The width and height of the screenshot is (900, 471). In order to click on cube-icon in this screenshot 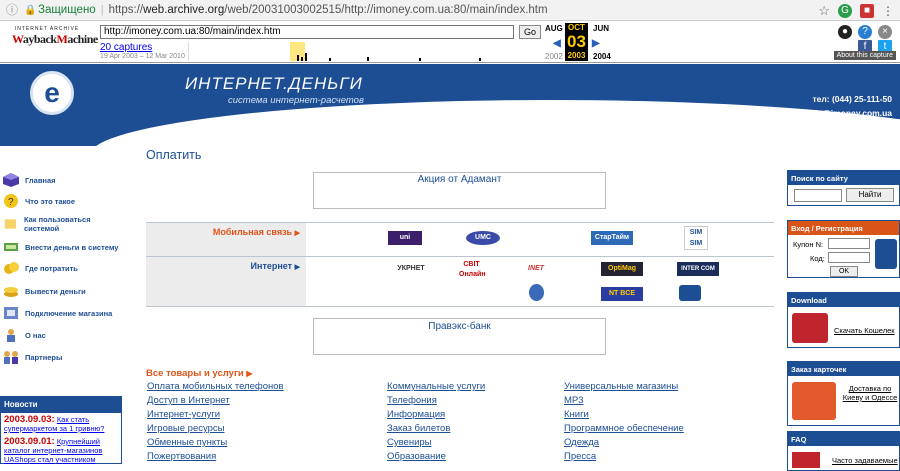, I will do `click(11, 180)`.